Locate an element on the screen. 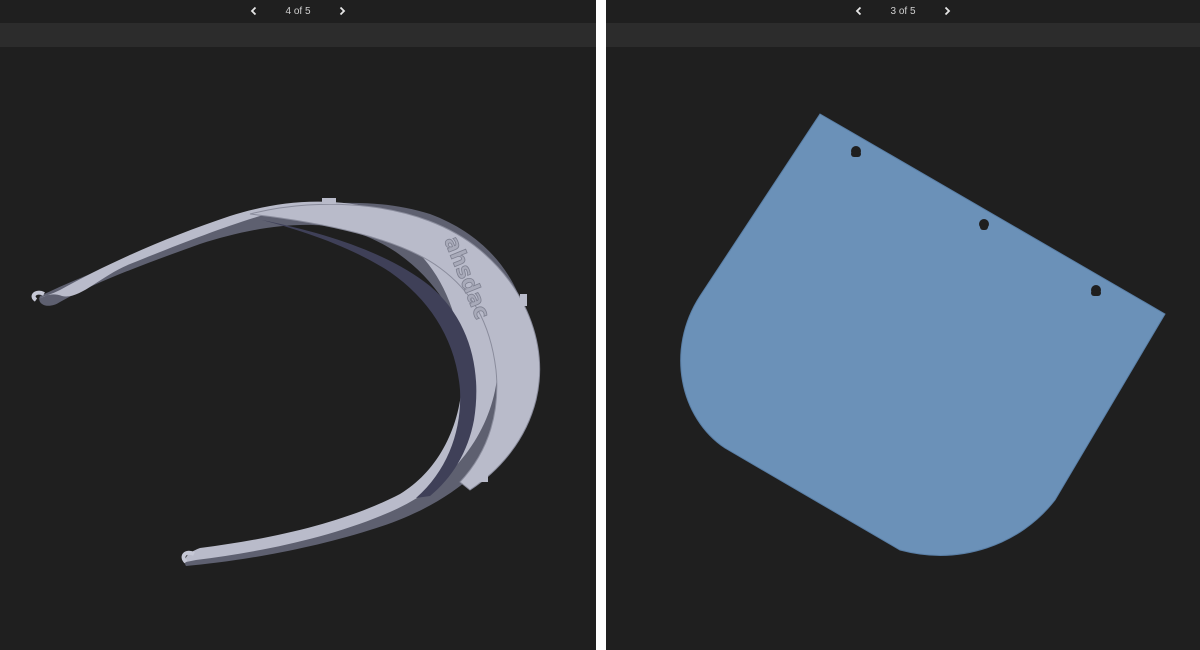 This screenshot has height=650, width=1200. page-indicator: 3 of 5 is located at coordinates (903, 11).